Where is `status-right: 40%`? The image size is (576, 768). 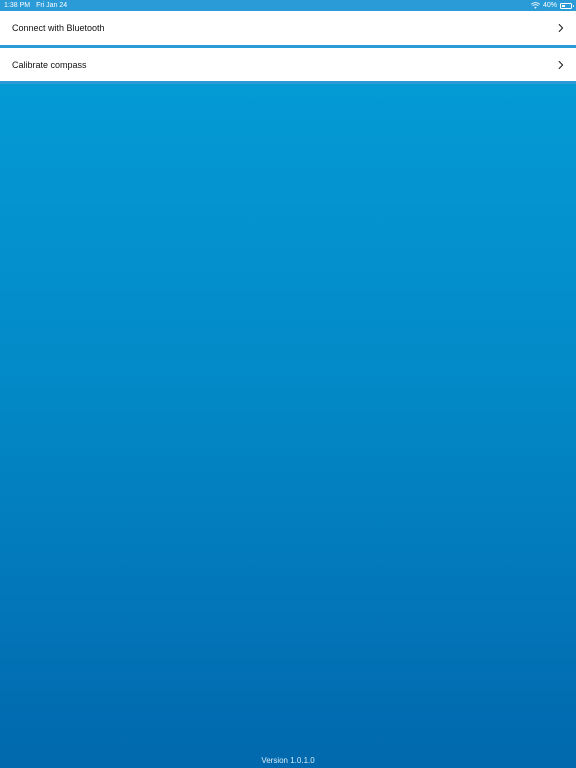 status-right: 40% is located at coordinates (552, 5).